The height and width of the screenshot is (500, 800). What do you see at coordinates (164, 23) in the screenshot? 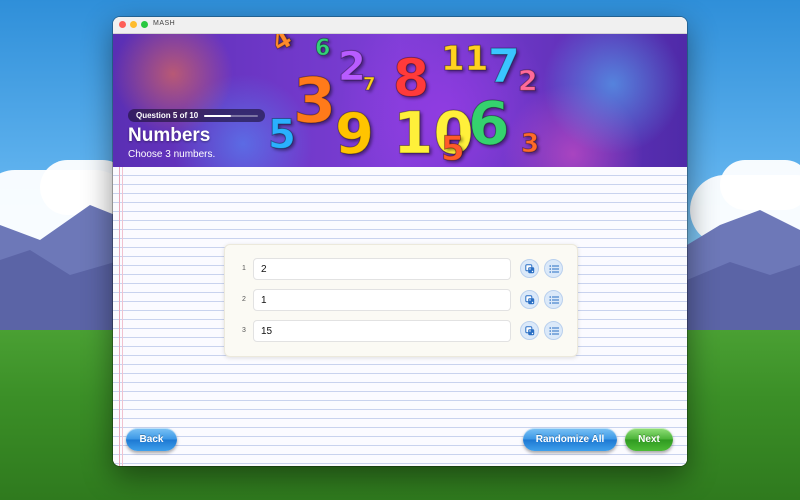
I see `window-title: MASH` at bounding box center [164, 23].